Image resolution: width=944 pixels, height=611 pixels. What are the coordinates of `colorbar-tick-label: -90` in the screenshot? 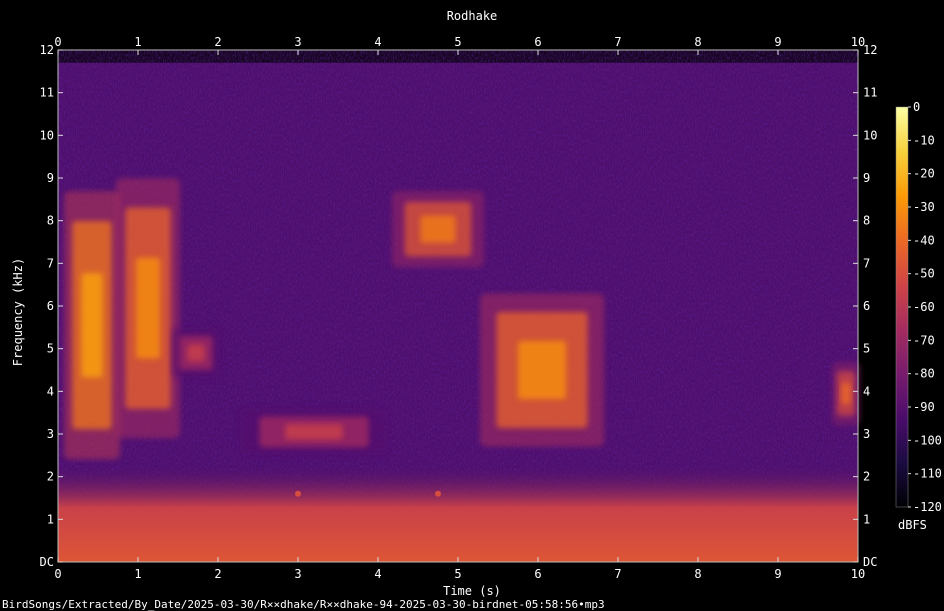 It's located at (924, 407).